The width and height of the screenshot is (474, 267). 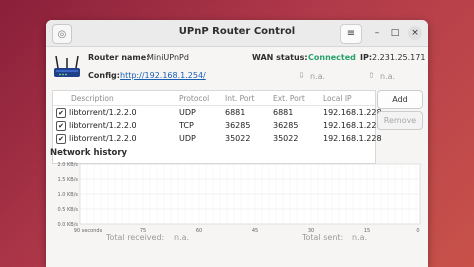 I want to click on total-received-value: n.a., so click(x=182, y=237).